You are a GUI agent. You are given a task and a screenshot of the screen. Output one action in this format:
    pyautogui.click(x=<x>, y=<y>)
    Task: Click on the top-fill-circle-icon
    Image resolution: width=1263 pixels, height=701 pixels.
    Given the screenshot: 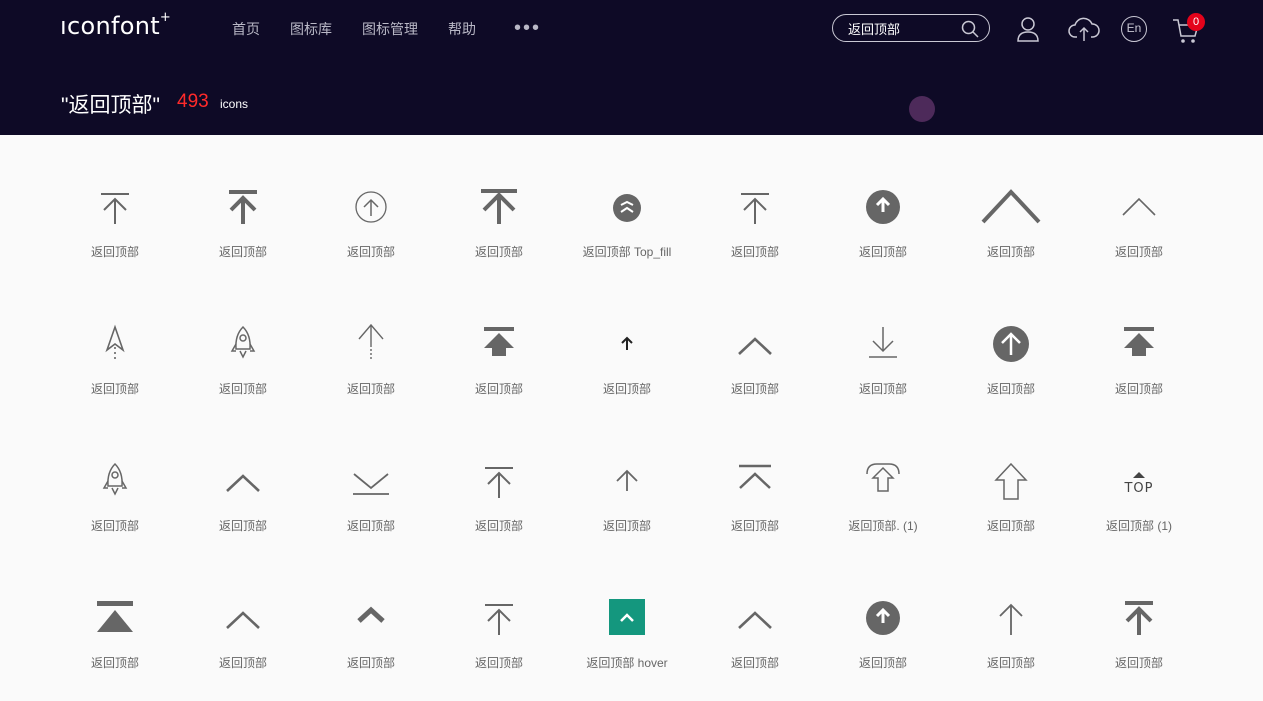 What is the action you would take?
    pyautogui.click(x=627, y=208)
    